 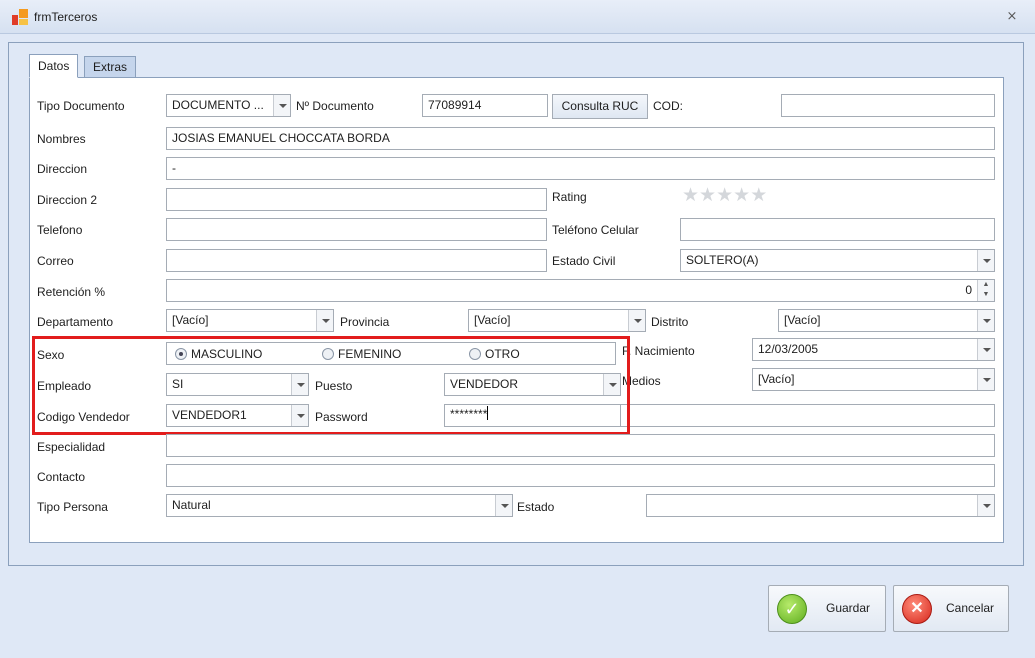 I want to click on telefono-celular-label: Teléfono Celular, so click(x=595, y=230).